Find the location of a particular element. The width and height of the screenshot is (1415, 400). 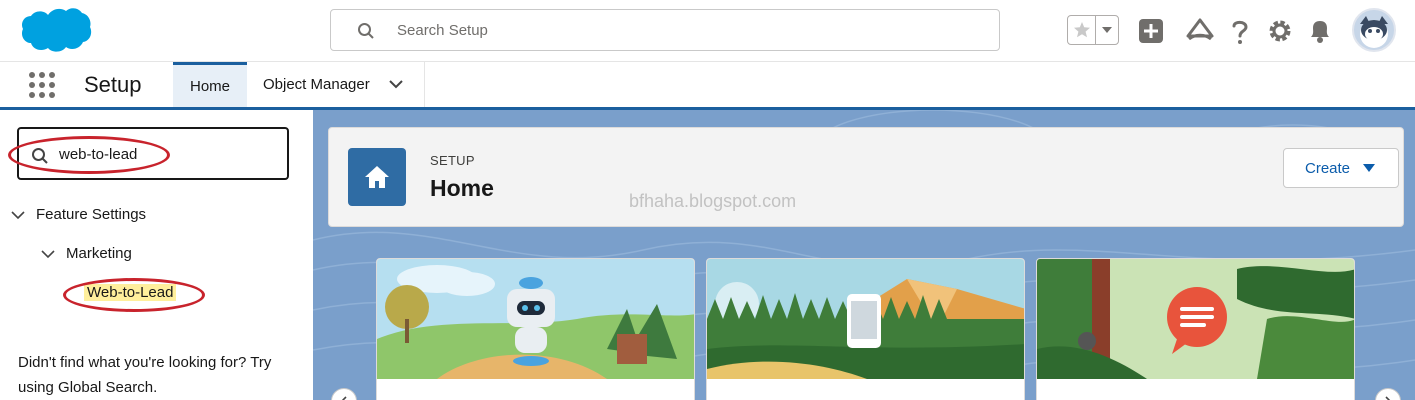

create-button-label: Create is located at coordinates (1328, 168).